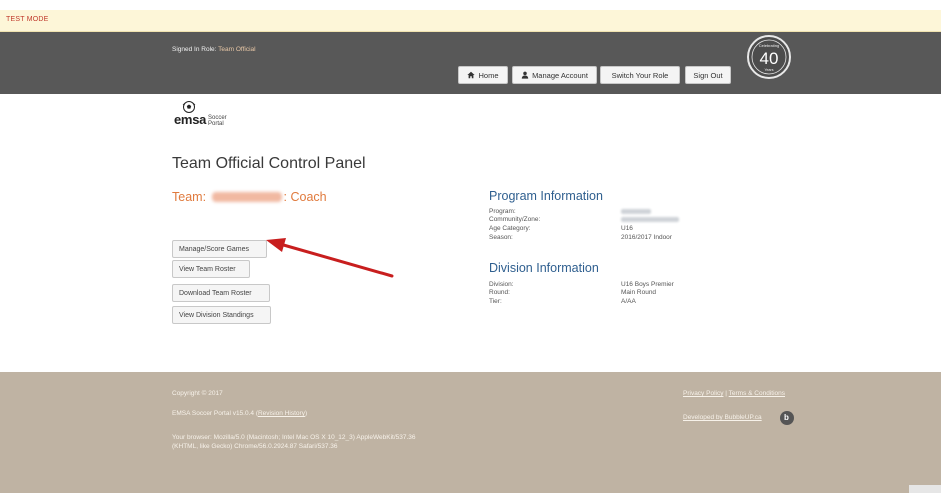 The height and width of the screenshot is (493, 941). What do you see at coordinates (214, 249) in the screenshot?
I see `manage-score-games-label: Manage/Score Games` at bounding box center [214, 249].